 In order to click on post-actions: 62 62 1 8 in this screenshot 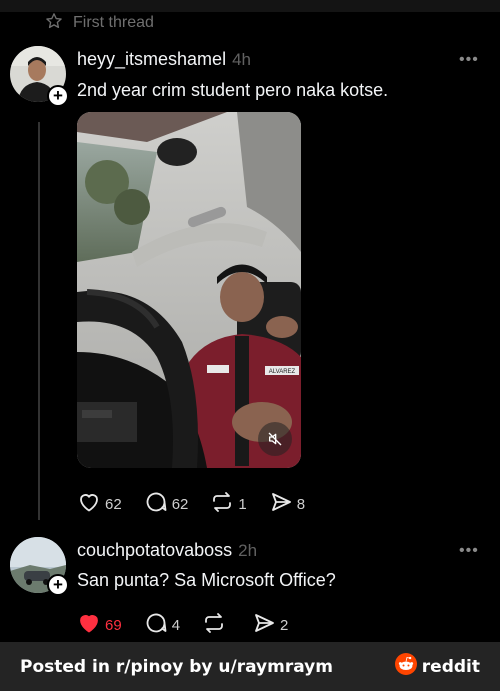, I will do `click(202, 504)`.